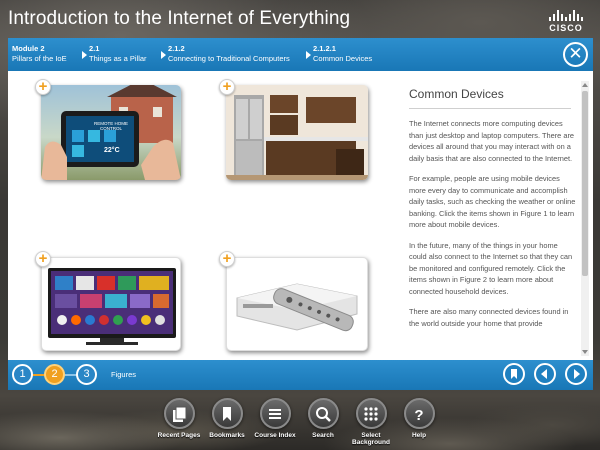  I want to click on breadcrumb-module: Module 2 Pillars of the IoE, so click(39, 54).